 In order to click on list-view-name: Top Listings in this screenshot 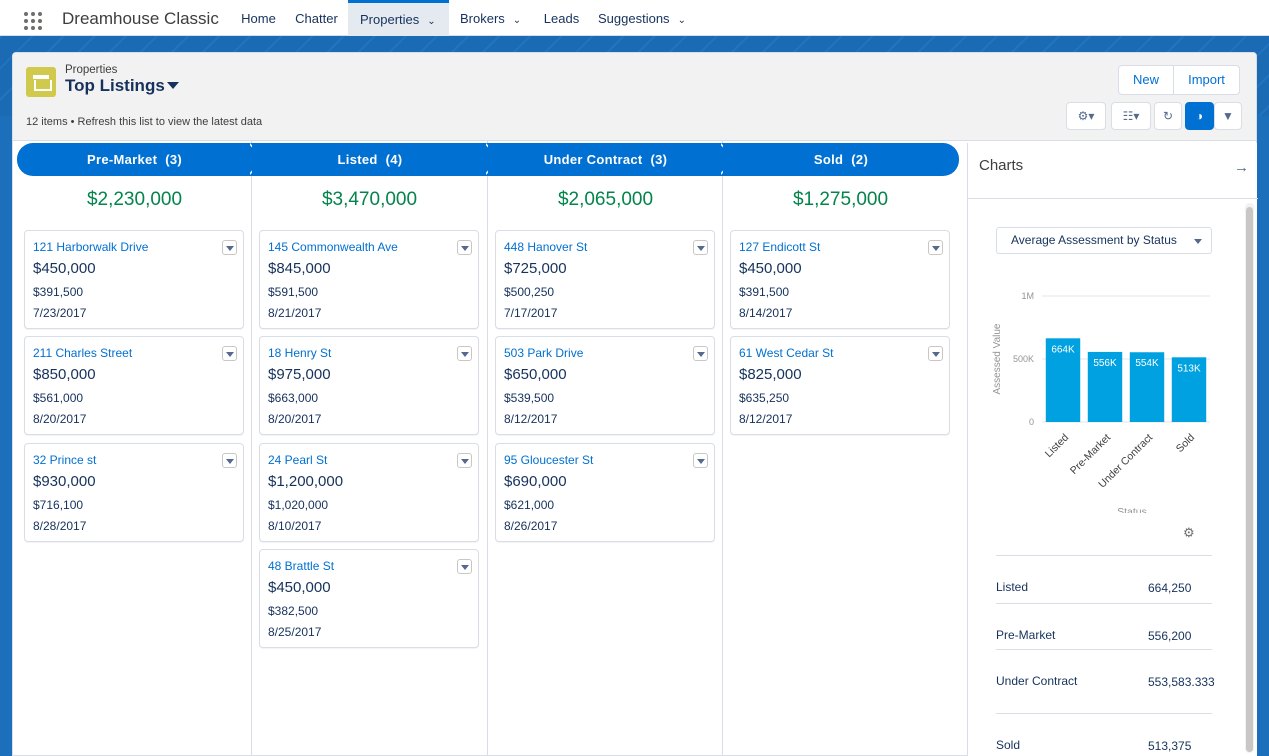, I will do `click(115, 86)`.